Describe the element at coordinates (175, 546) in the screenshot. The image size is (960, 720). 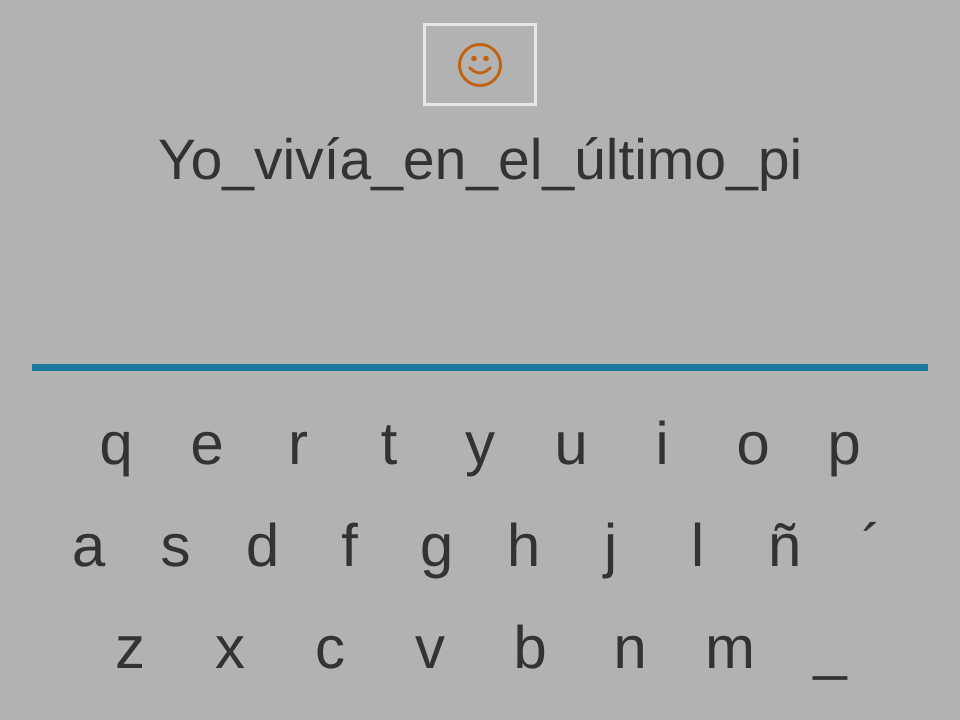
I see `letter-key: s` at that location.